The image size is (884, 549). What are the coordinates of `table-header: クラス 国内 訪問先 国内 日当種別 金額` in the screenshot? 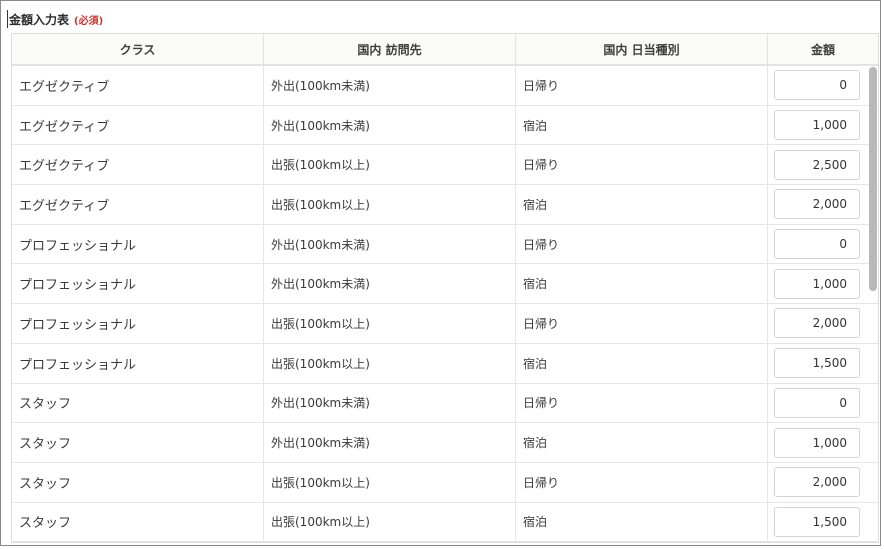 It's located at (445, 50).